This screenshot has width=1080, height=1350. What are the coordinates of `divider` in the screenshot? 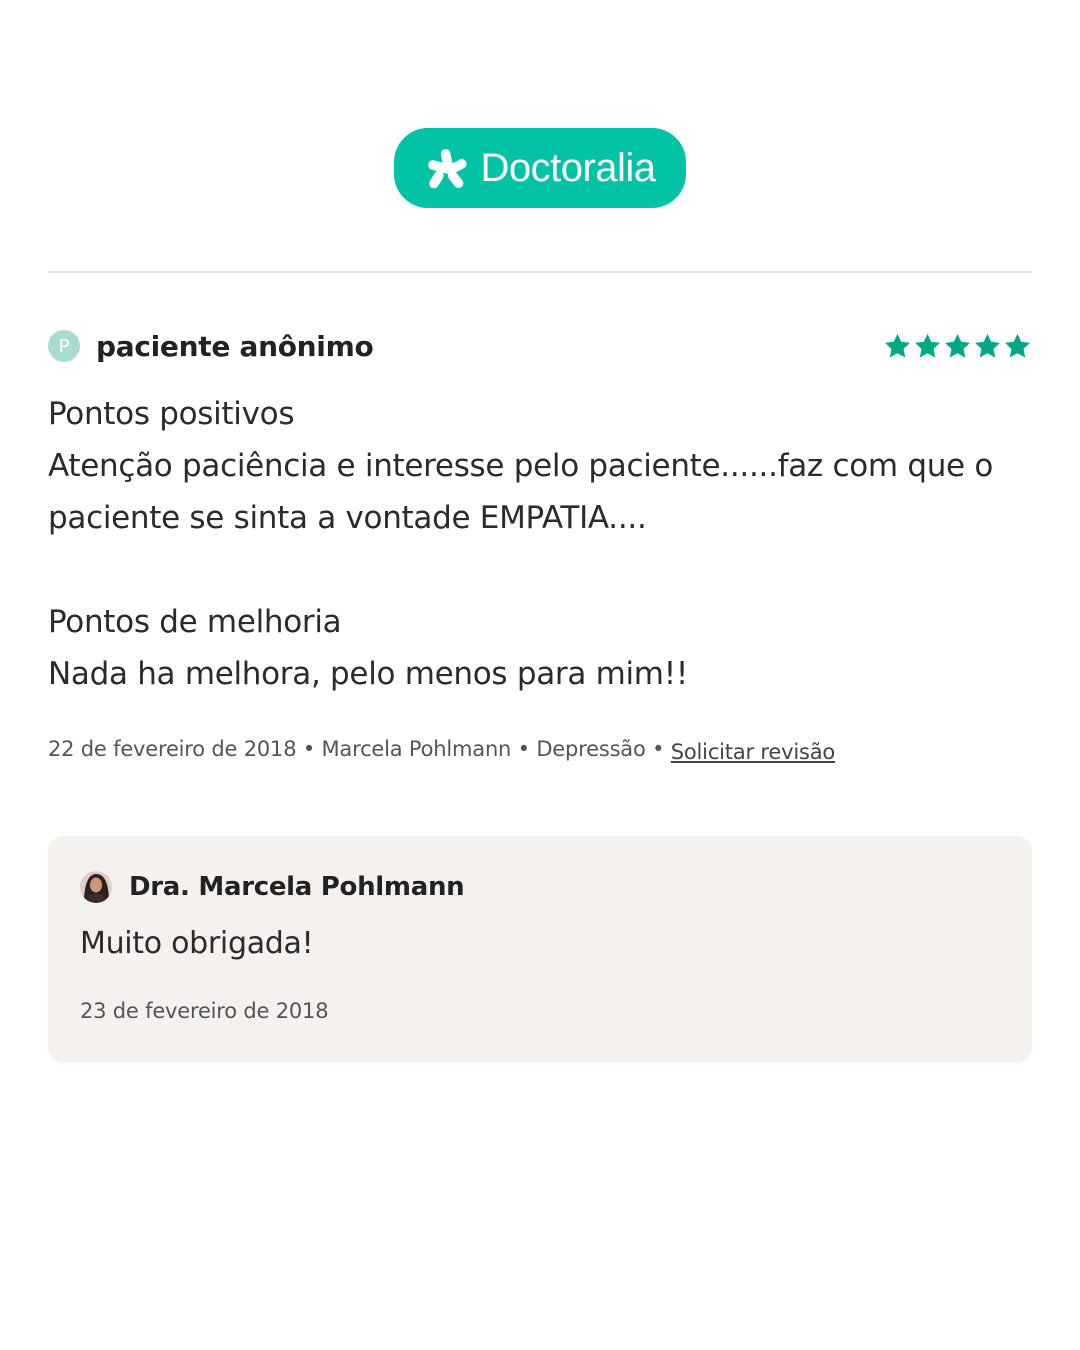 It's located at (540, 272).